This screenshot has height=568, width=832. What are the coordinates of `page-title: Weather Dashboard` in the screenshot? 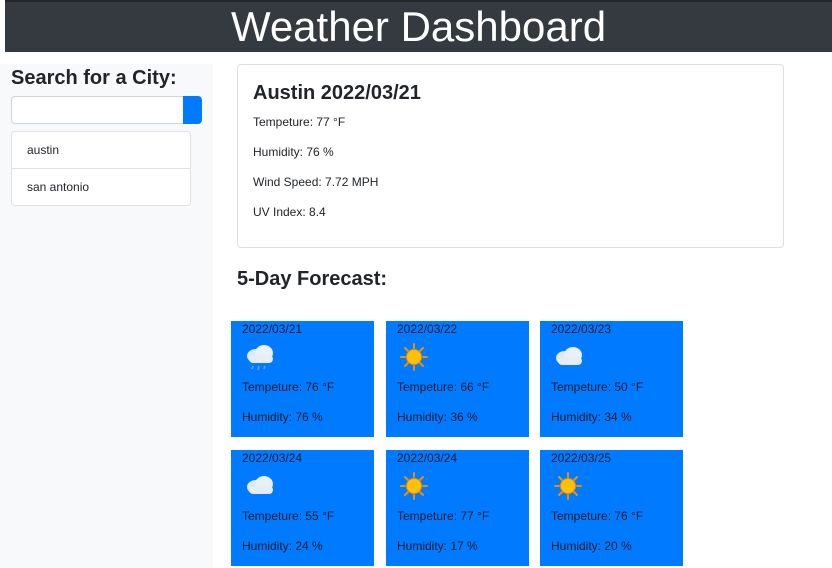 It's located at (418, 26).